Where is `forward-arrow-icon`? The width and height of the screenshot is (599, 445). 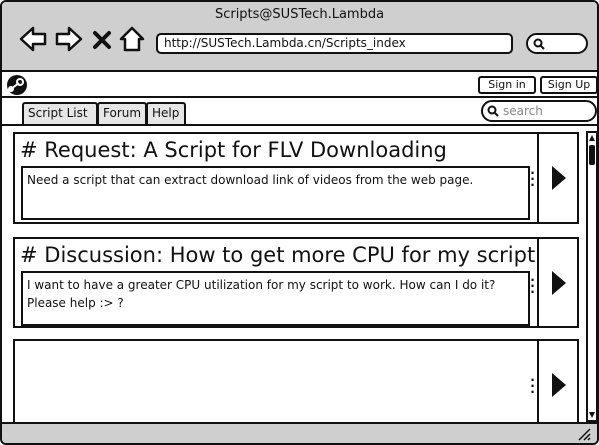
forward-arrow-icon is located at coordinates (69, 39).